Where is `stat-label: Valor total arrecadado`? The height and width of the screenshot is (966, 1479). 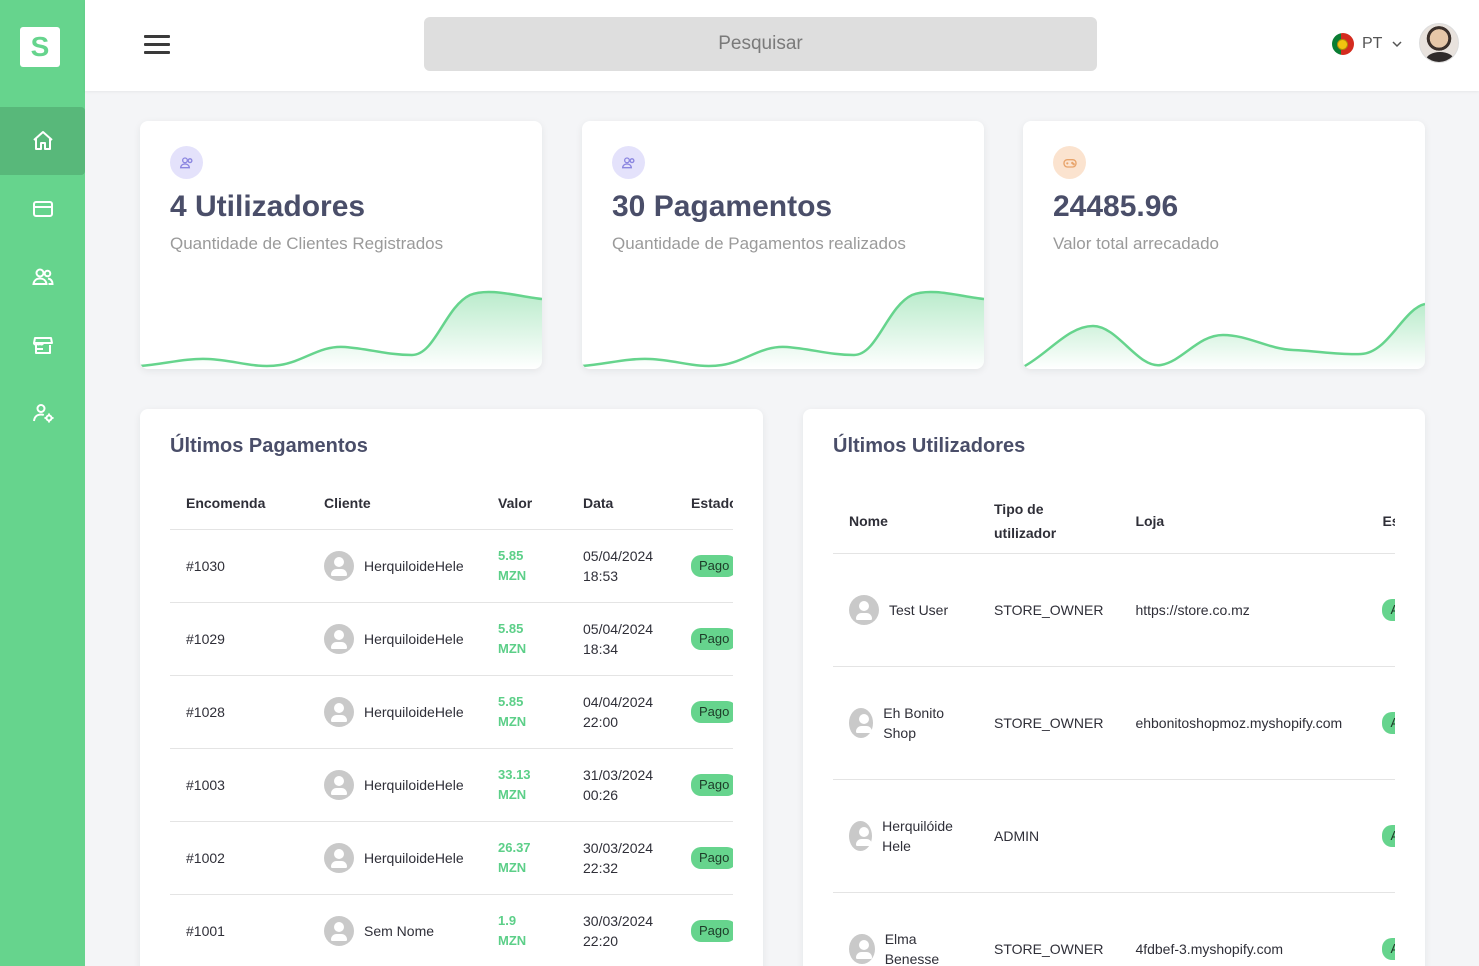
stat-label: Valor total arrecadado is located at coordinates (1136, 243).